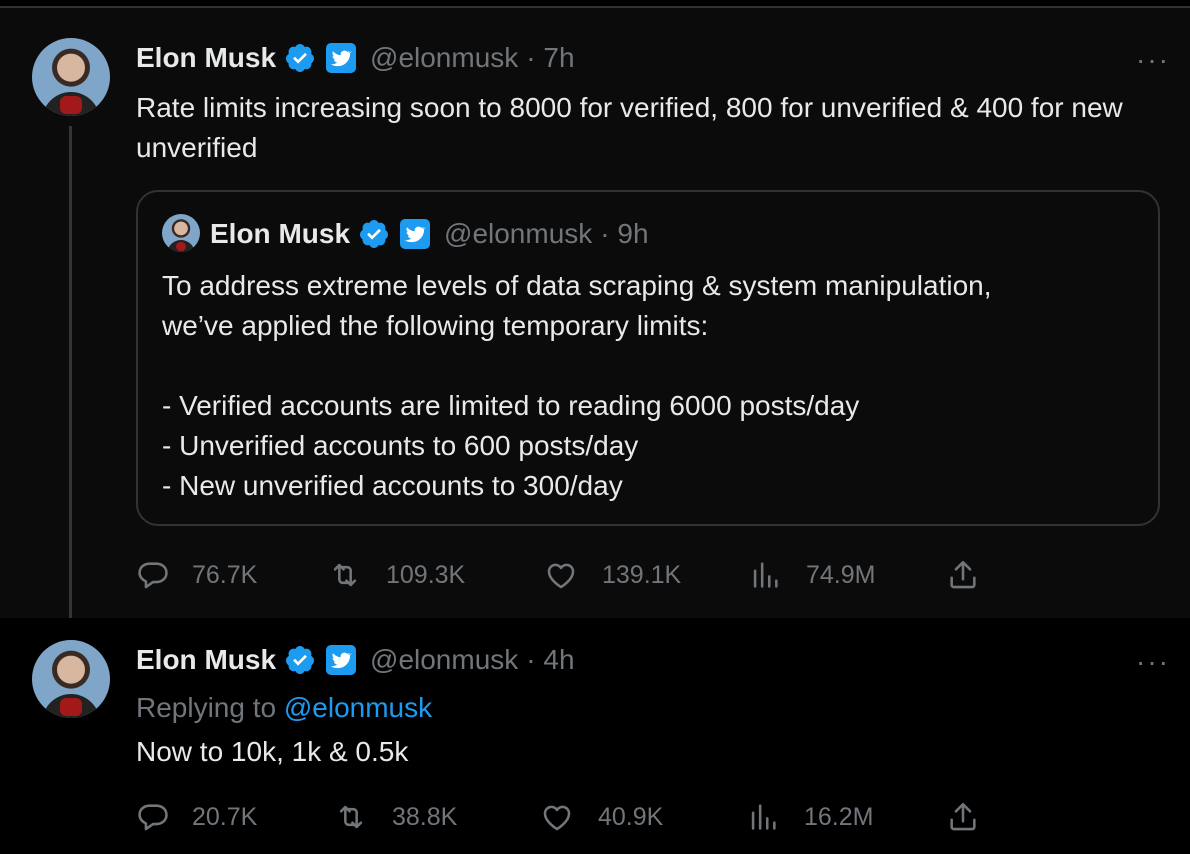  What do you see at coordinates (358, 707) in the screenshot?
I see `replying-to-mention: @elonmusk` at bounding box center [358, 707].